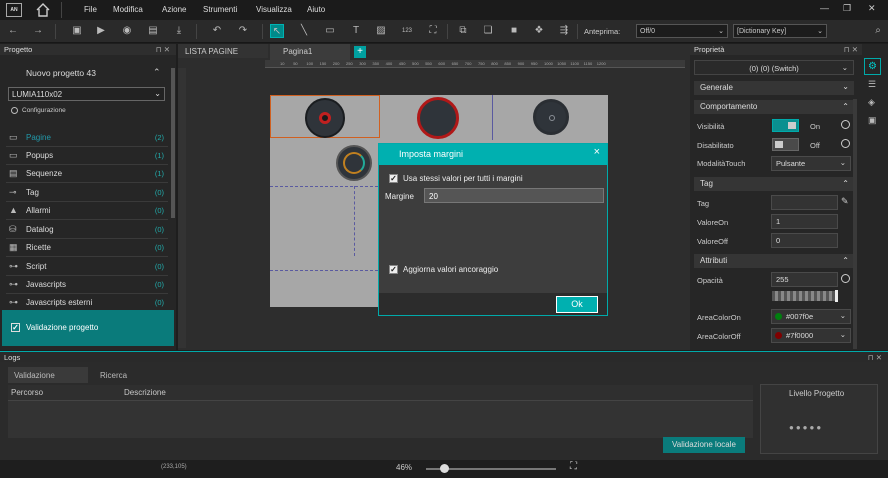 This screenshot has height=478, width=888. I want to click on layers-icon: ❏, so click(488, 31).